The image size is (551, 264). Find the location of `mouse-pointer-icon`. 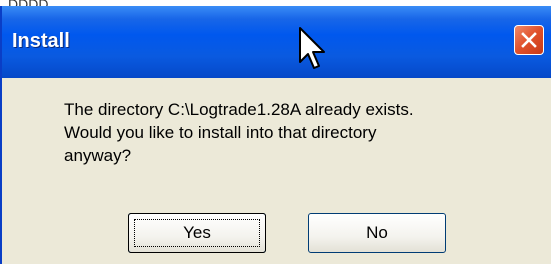

mouse-pointer-icon is located at coordinates (312, 48).